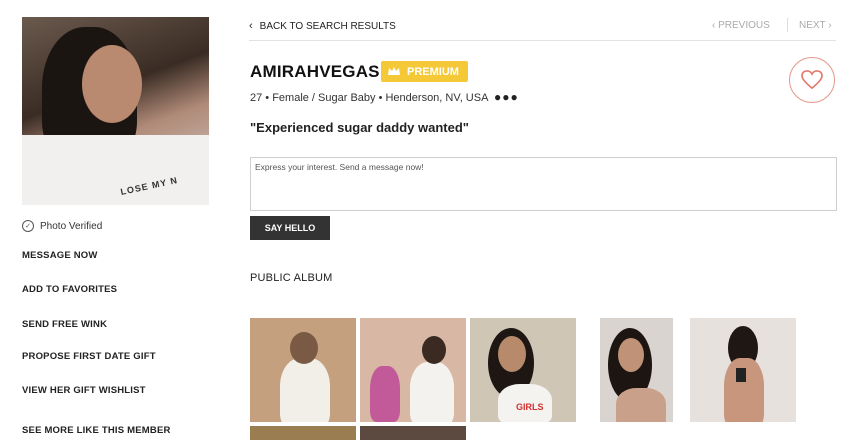 This screenshot has height=440, width=853. Describe the element at coordinates (304, 348) in the screenshot. I see `album-photo-1-head` at that location.